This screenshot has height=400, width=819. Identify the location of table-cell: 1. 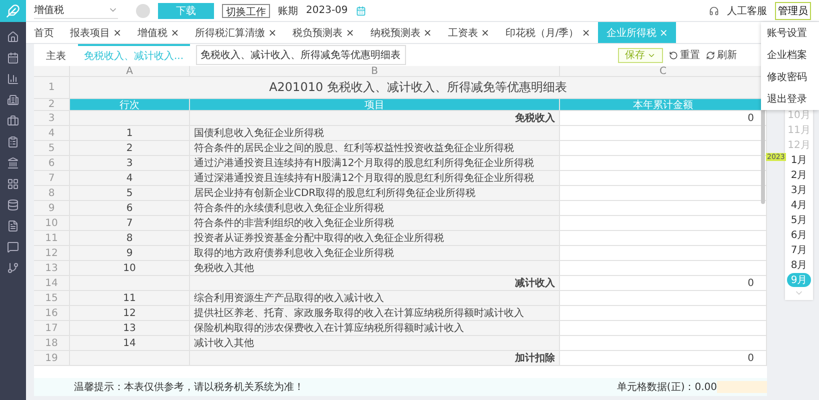
(130, 133).